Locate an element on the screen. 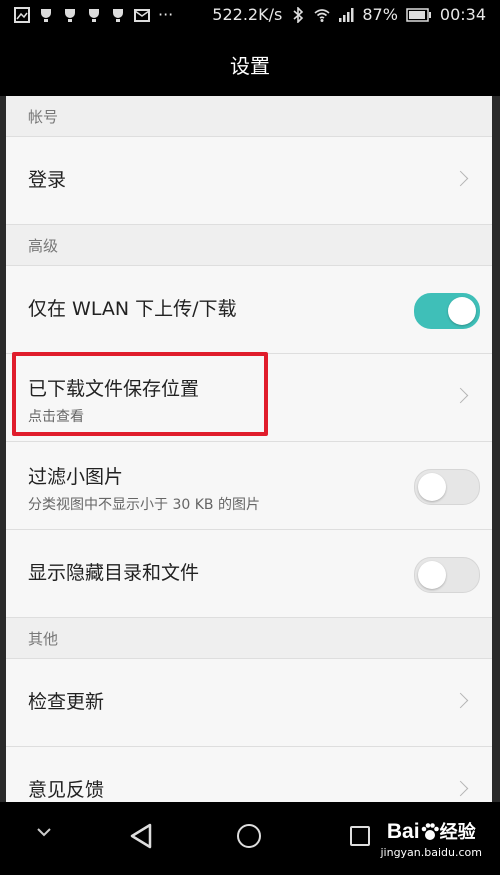 The height and width of the screenshot is (875, 500). section-header-account: 帐号 is located at coordinates (249, 116).